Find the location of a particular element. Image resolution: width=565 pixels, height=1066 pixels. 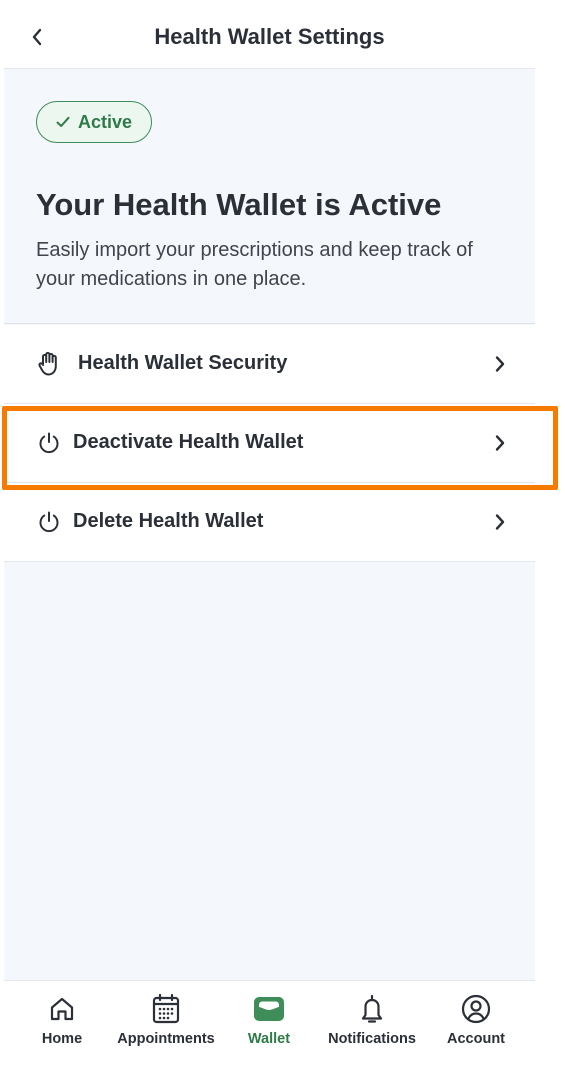

calendar-icon is located at coordinates (166, 1009).